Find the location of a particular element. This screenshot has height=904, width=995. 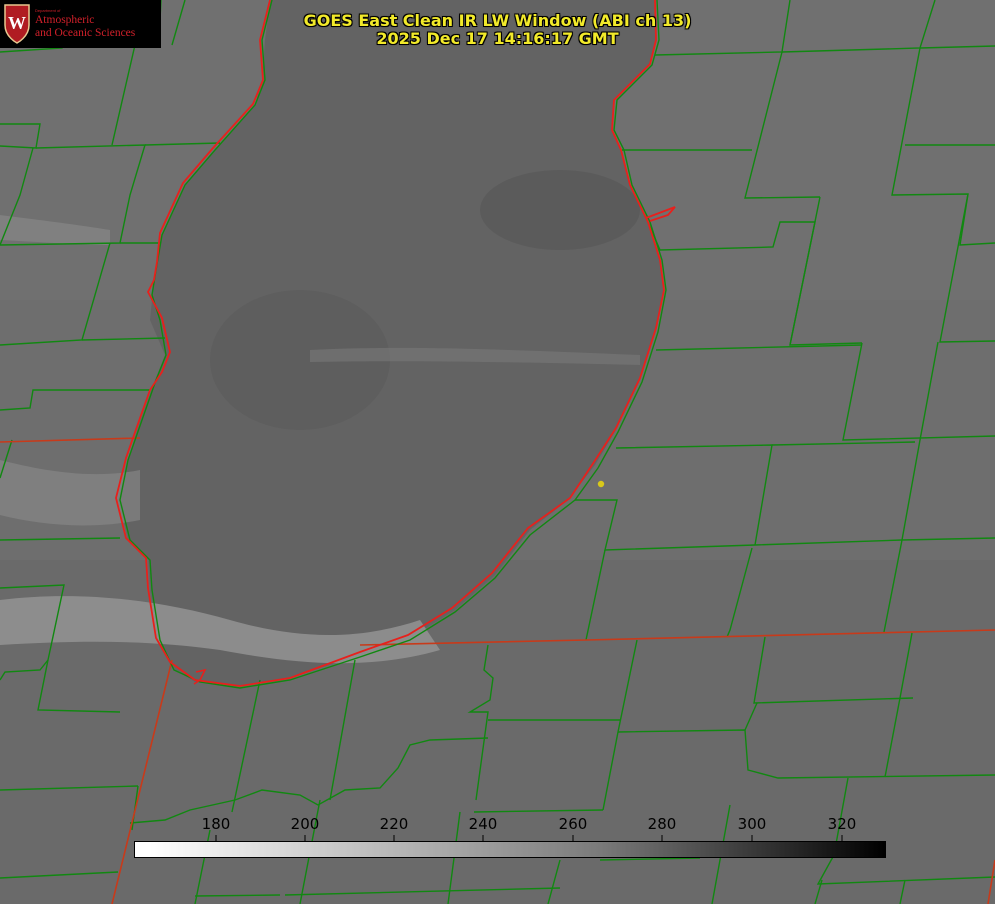

dark-water-patch is located at coordinates (560, 210).